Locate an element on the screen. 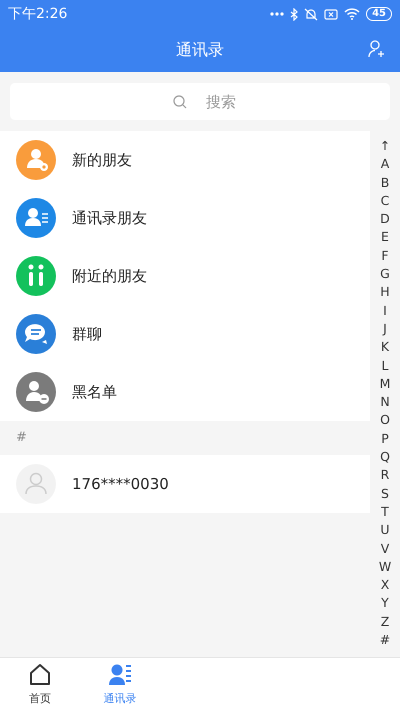 This screenshot has width=400, height=711. index-letter: E is located at coordinates (385, 237).